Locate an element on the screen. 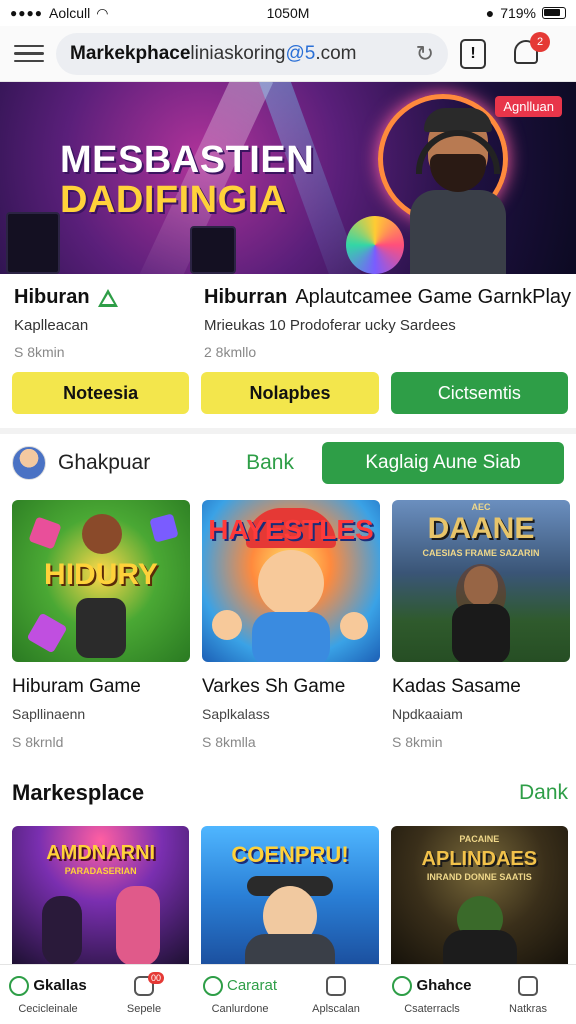 The image size is (576, 1024). hero-title-line1: MESBASTIEN is located at coordinates (187, 160).